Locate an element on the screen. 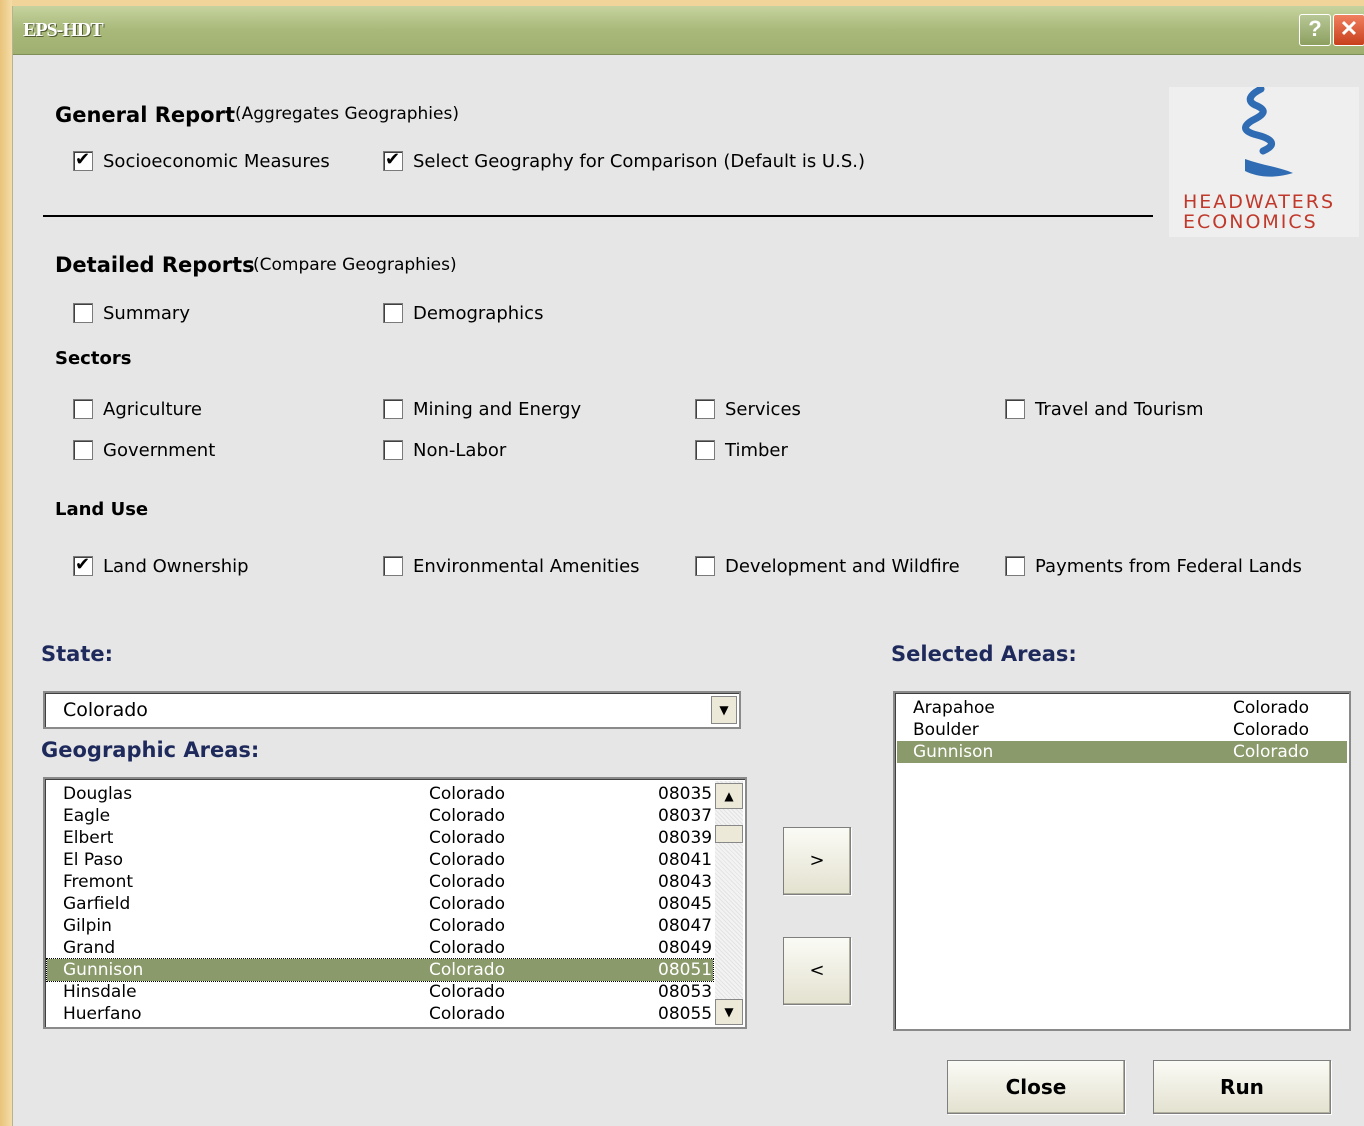  list-item: Grand Colorado 08049 is located at coordinates (380, 948).